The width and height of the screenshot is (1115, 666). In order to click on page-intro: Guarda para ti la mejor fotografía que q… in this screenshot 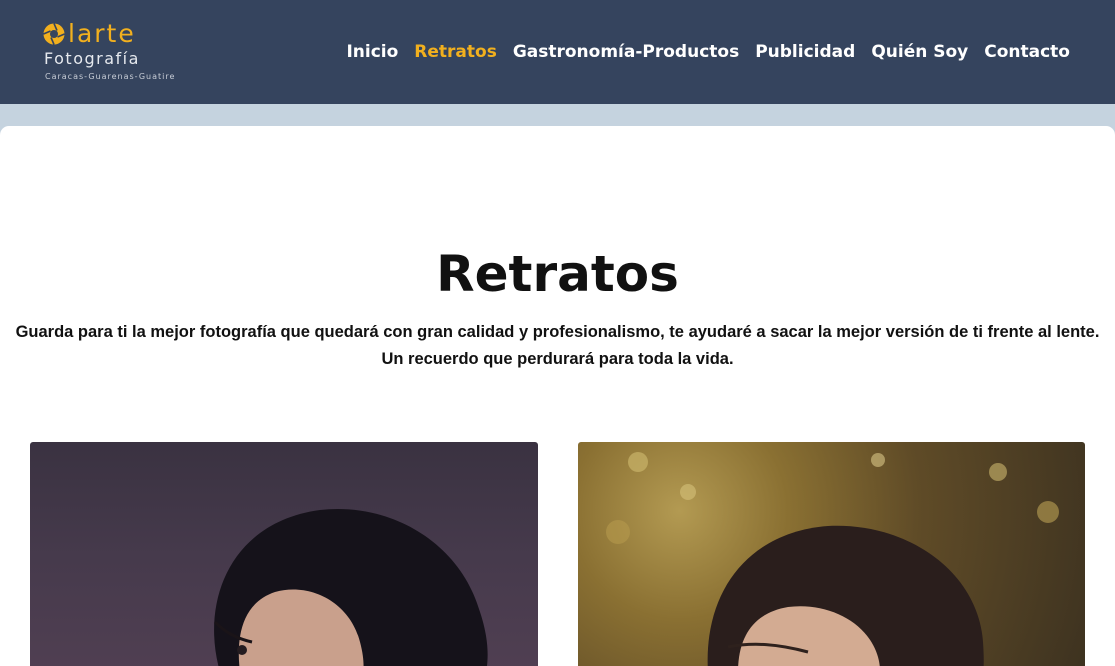, I will do `click(557, 345)`.